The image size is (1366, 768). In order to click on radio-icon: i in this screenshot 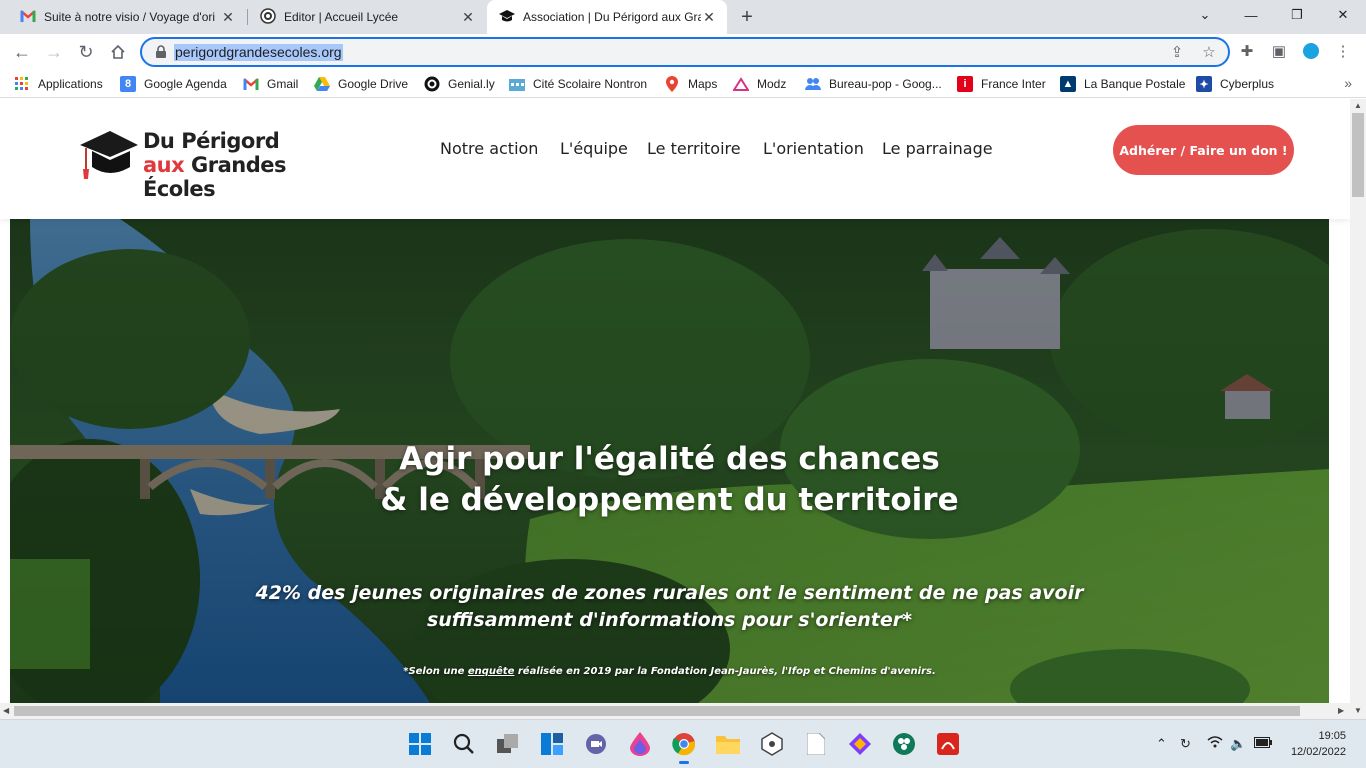, I will do `click(965, 84)`.